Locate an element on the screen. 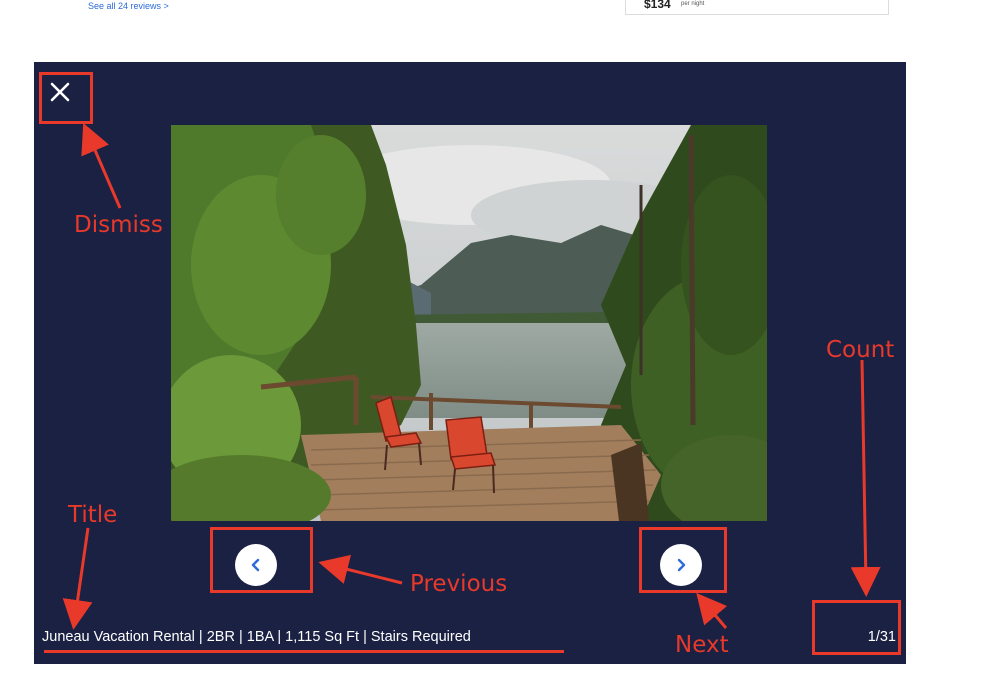 The image size is (990, 674). dismiss-arrow is located at coordinates (101, 165).